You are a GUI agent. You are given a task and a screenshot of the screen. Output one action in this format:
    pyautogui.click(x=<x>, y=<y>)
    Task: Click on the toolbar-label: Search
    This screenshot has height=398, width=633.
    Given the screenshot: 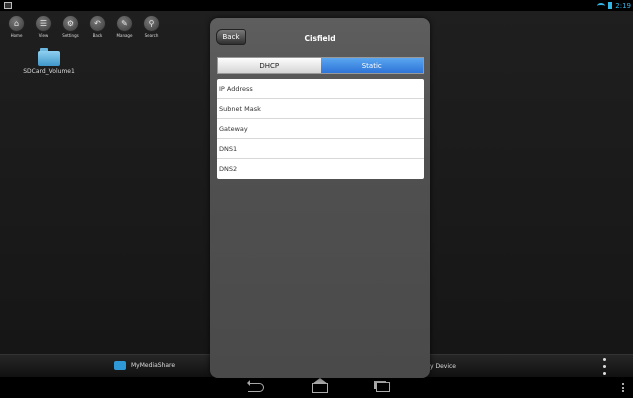 What is the action you would take?
    pyautogui.click(x=151, y=35)
    